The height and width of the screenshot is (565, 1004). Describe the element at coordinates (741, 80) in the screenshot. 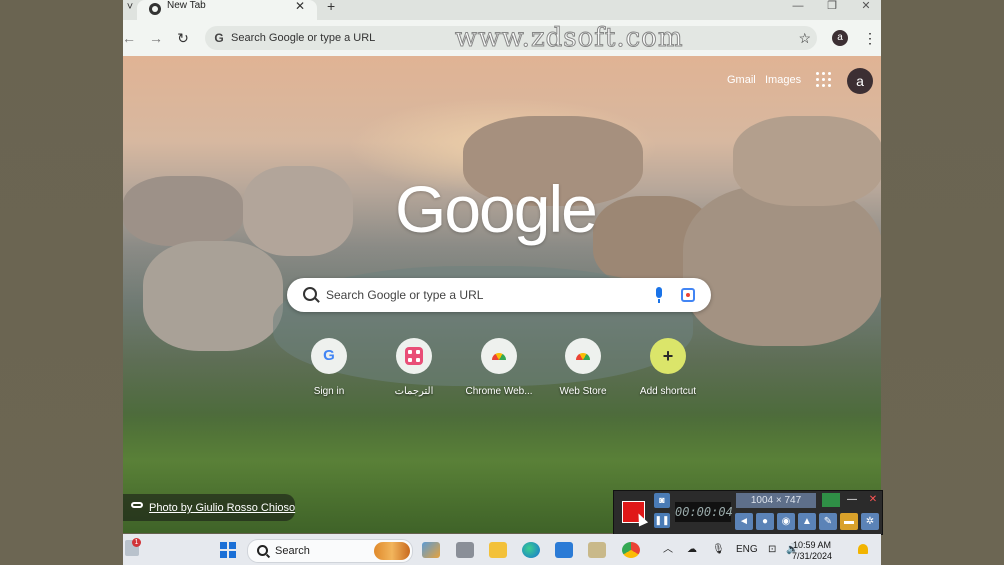

I see `gmail-link: Gmail` at that location.